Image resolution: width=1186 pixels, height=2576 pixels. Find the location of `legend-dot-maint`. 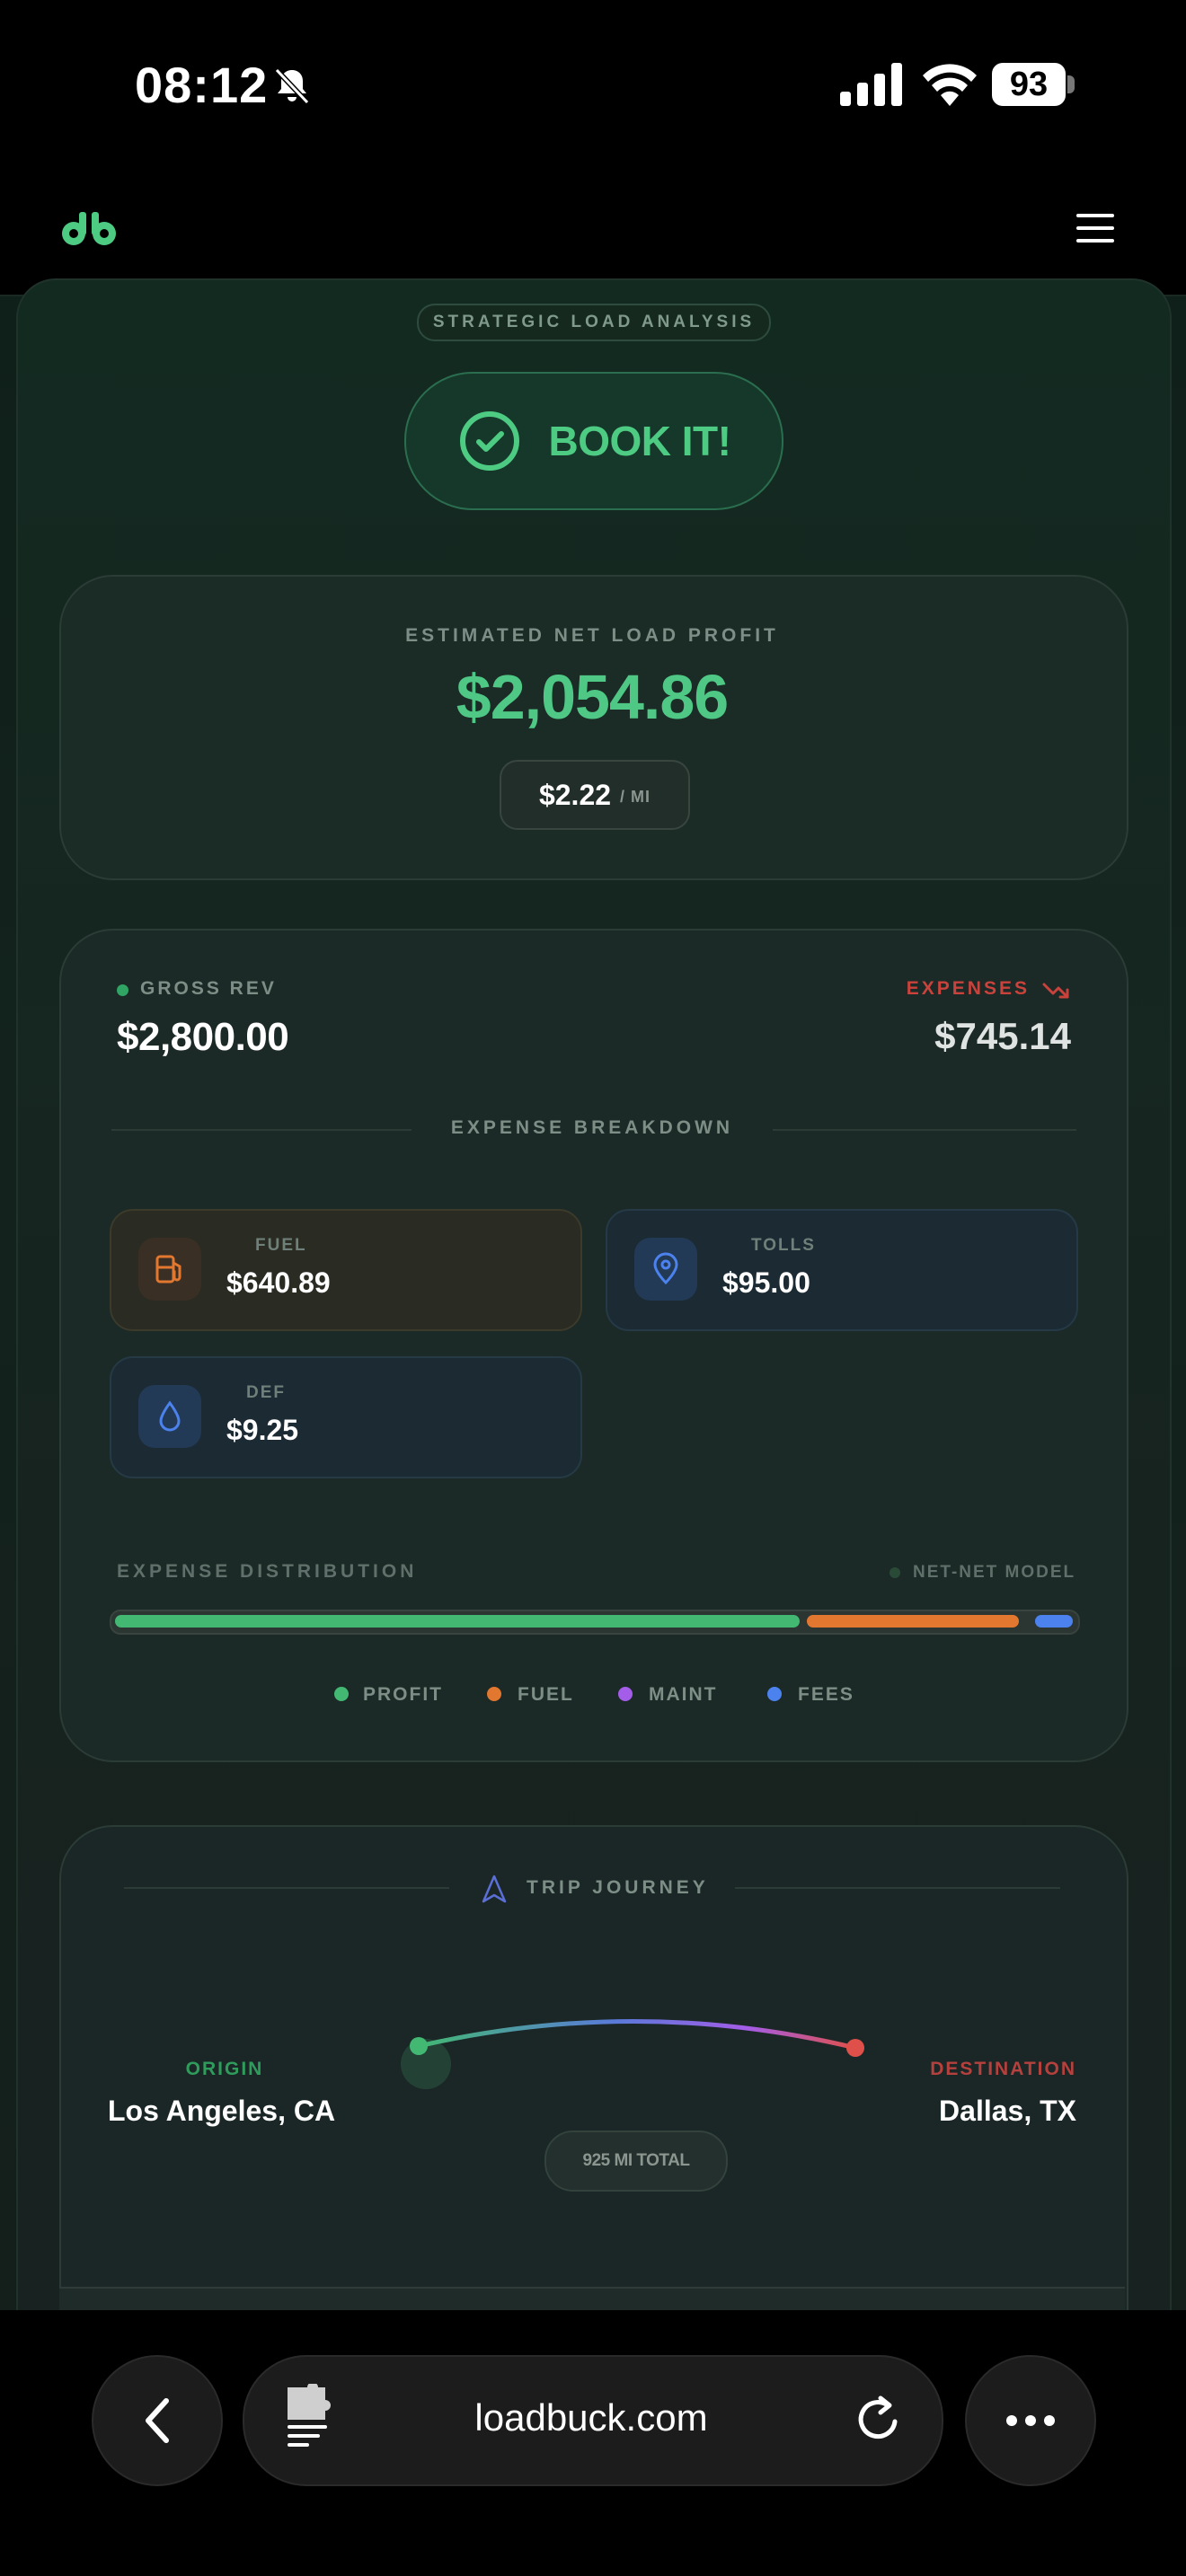

legend-dot-maint is located at coordinates (625, 1694).